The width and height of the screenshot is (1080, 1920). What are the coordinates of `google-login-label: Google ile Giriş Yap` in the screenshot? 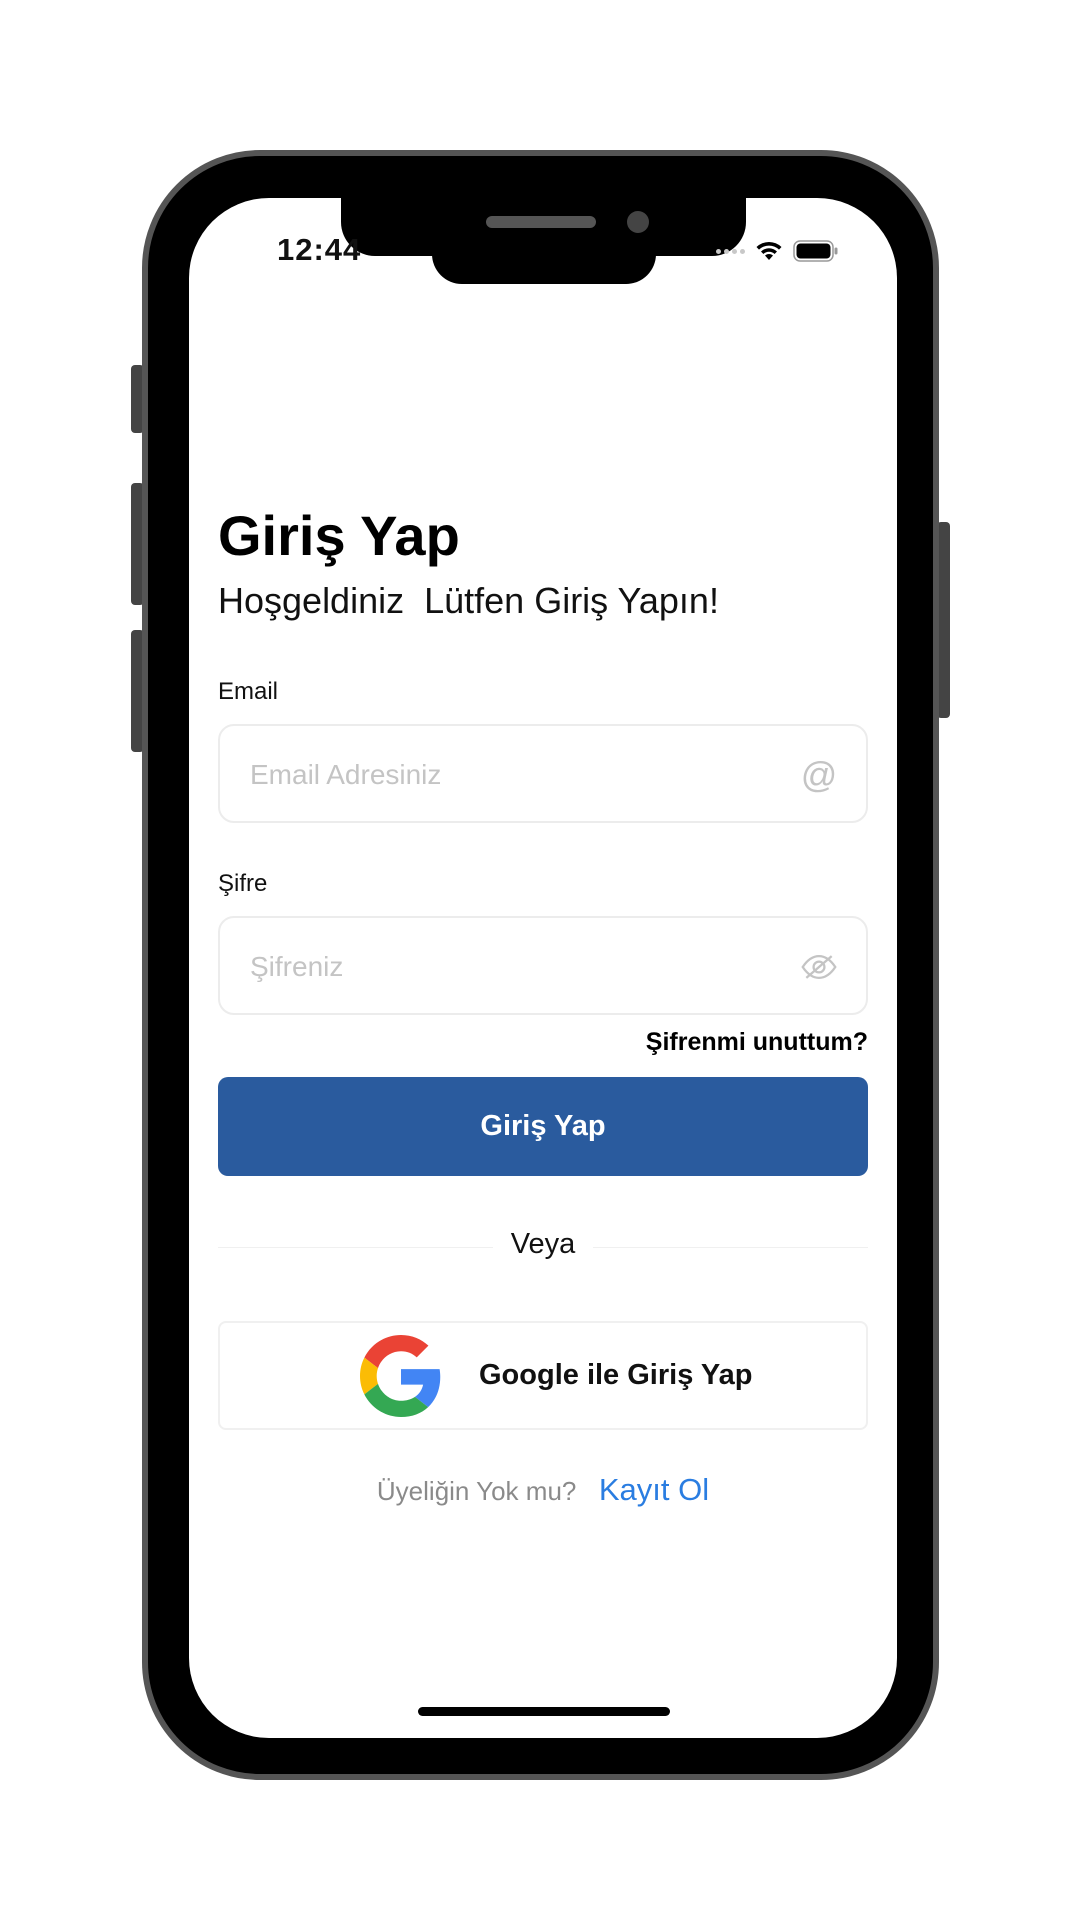 It's located at (616, 1375).